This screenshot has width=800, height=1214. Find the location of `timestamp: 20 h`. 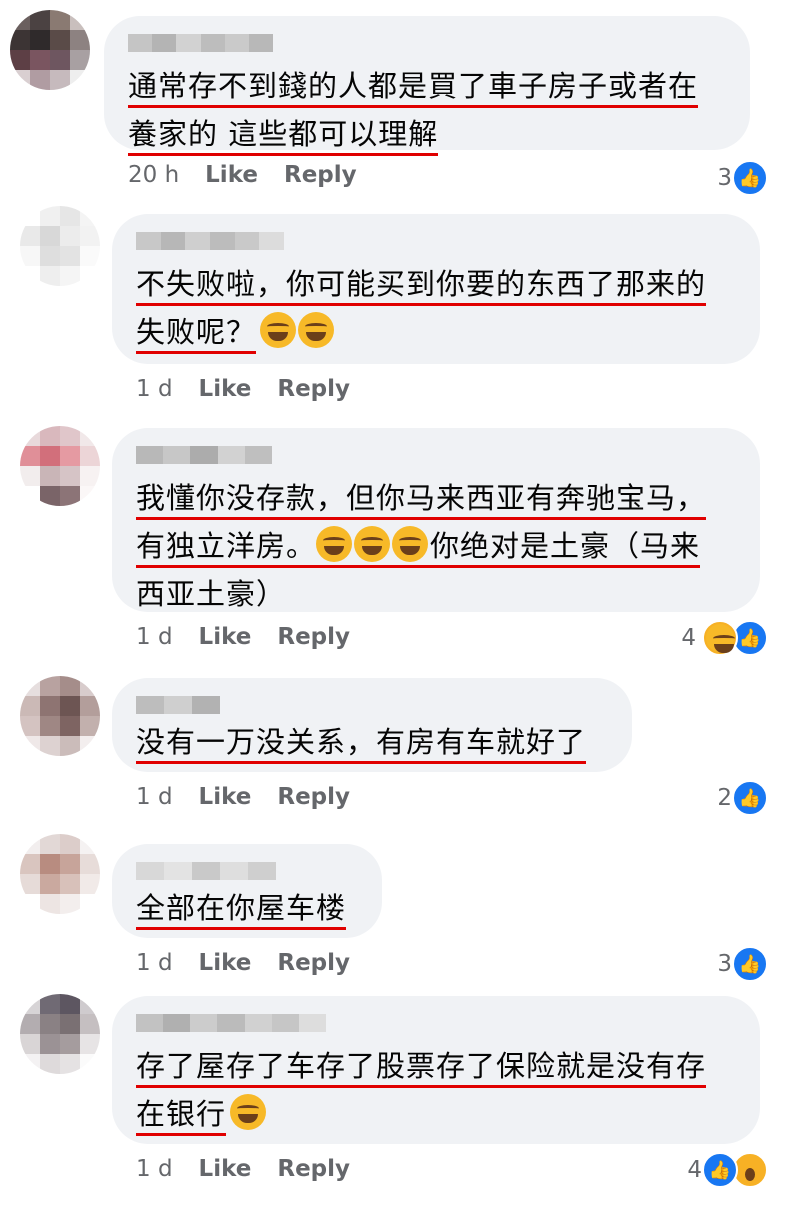

timestamp: 20 h is located at coordinates (153, 175).